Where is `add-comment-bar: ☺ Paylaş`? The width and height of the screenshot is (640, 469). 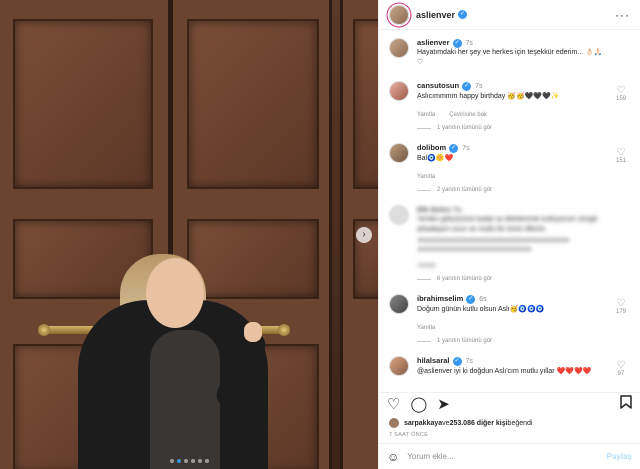
add-comment-bar: ☺ Paylaş is located at coordinates (509, 456).